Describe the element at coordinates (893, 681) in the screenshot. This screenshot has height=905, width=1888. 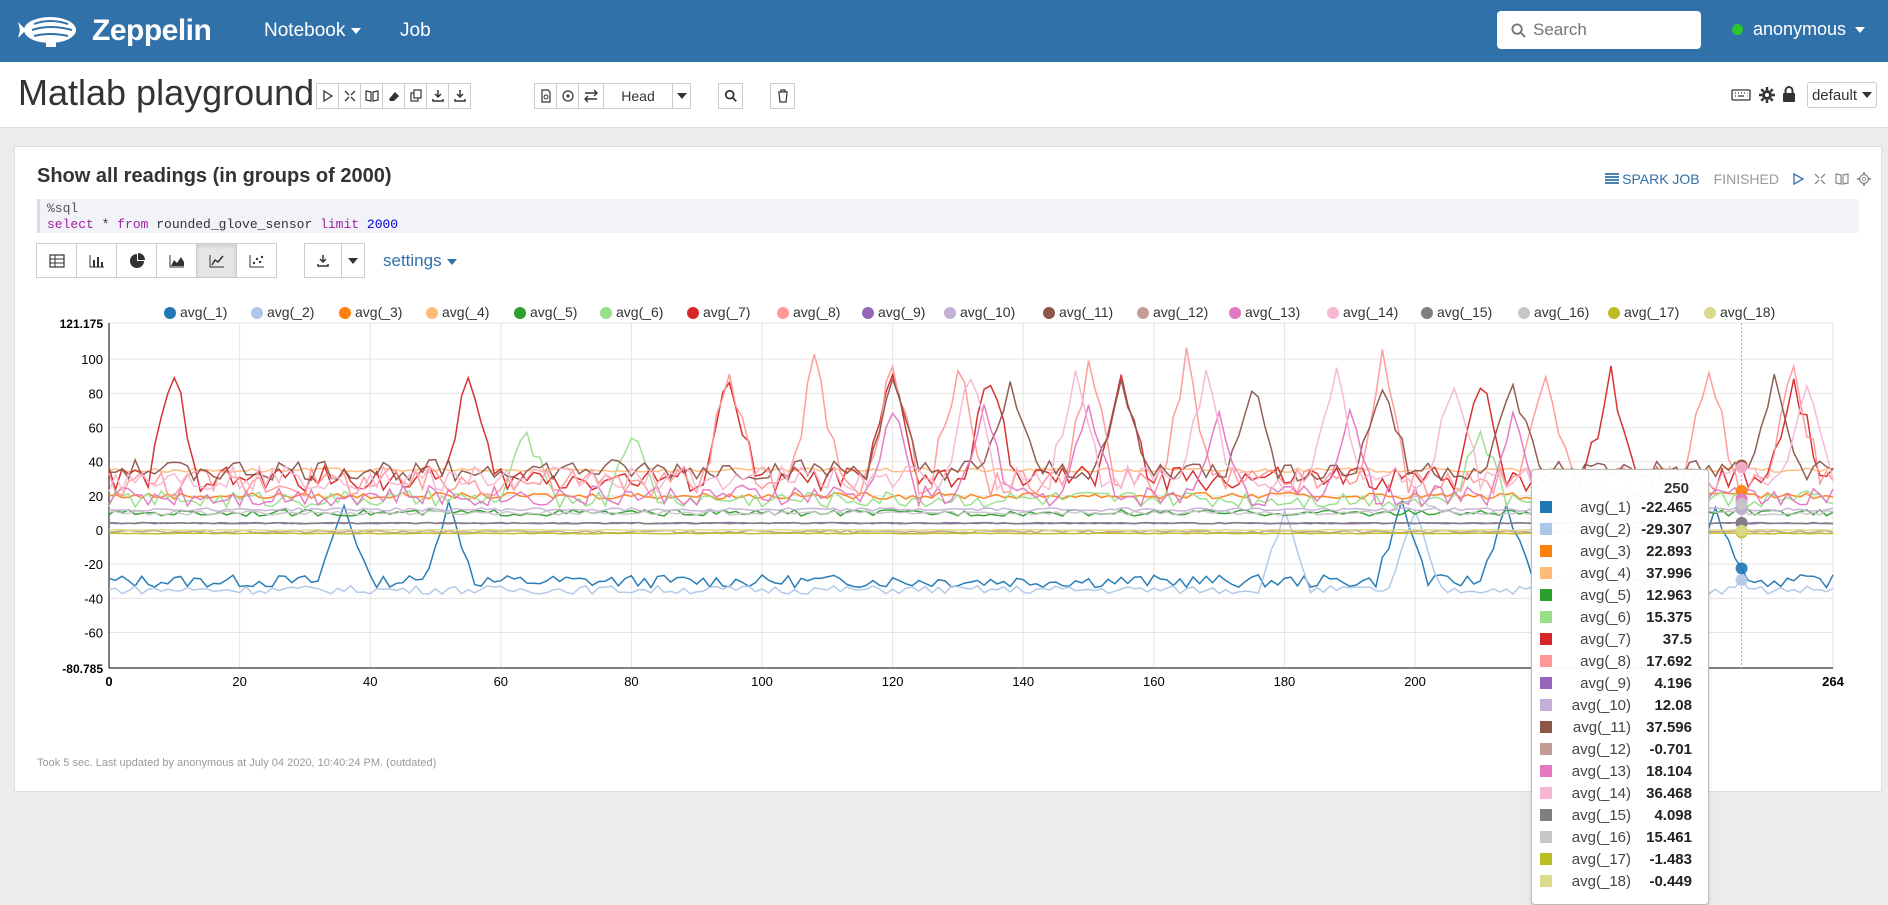
I see `x-tick-label: 120` at that location.